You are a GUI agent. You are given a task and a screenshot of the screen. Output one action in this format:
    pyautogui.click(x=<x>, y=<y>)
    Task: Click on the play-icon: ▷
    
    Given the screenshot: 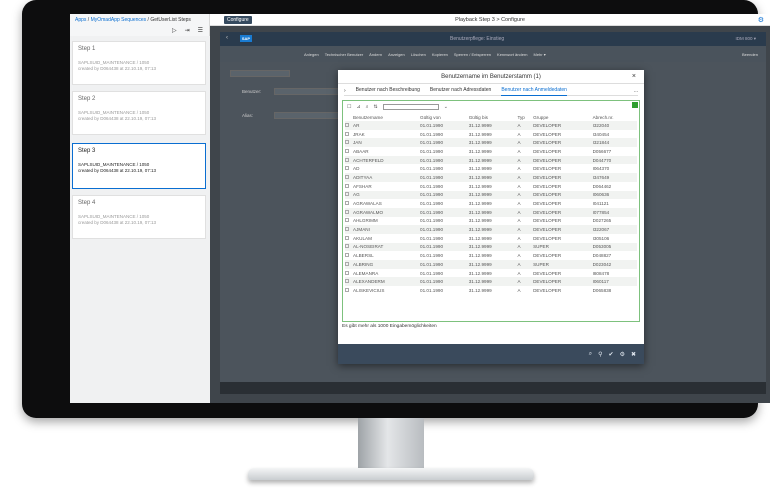 What is the action you would take?
    pyautogui.click(x=174, y=30)
    